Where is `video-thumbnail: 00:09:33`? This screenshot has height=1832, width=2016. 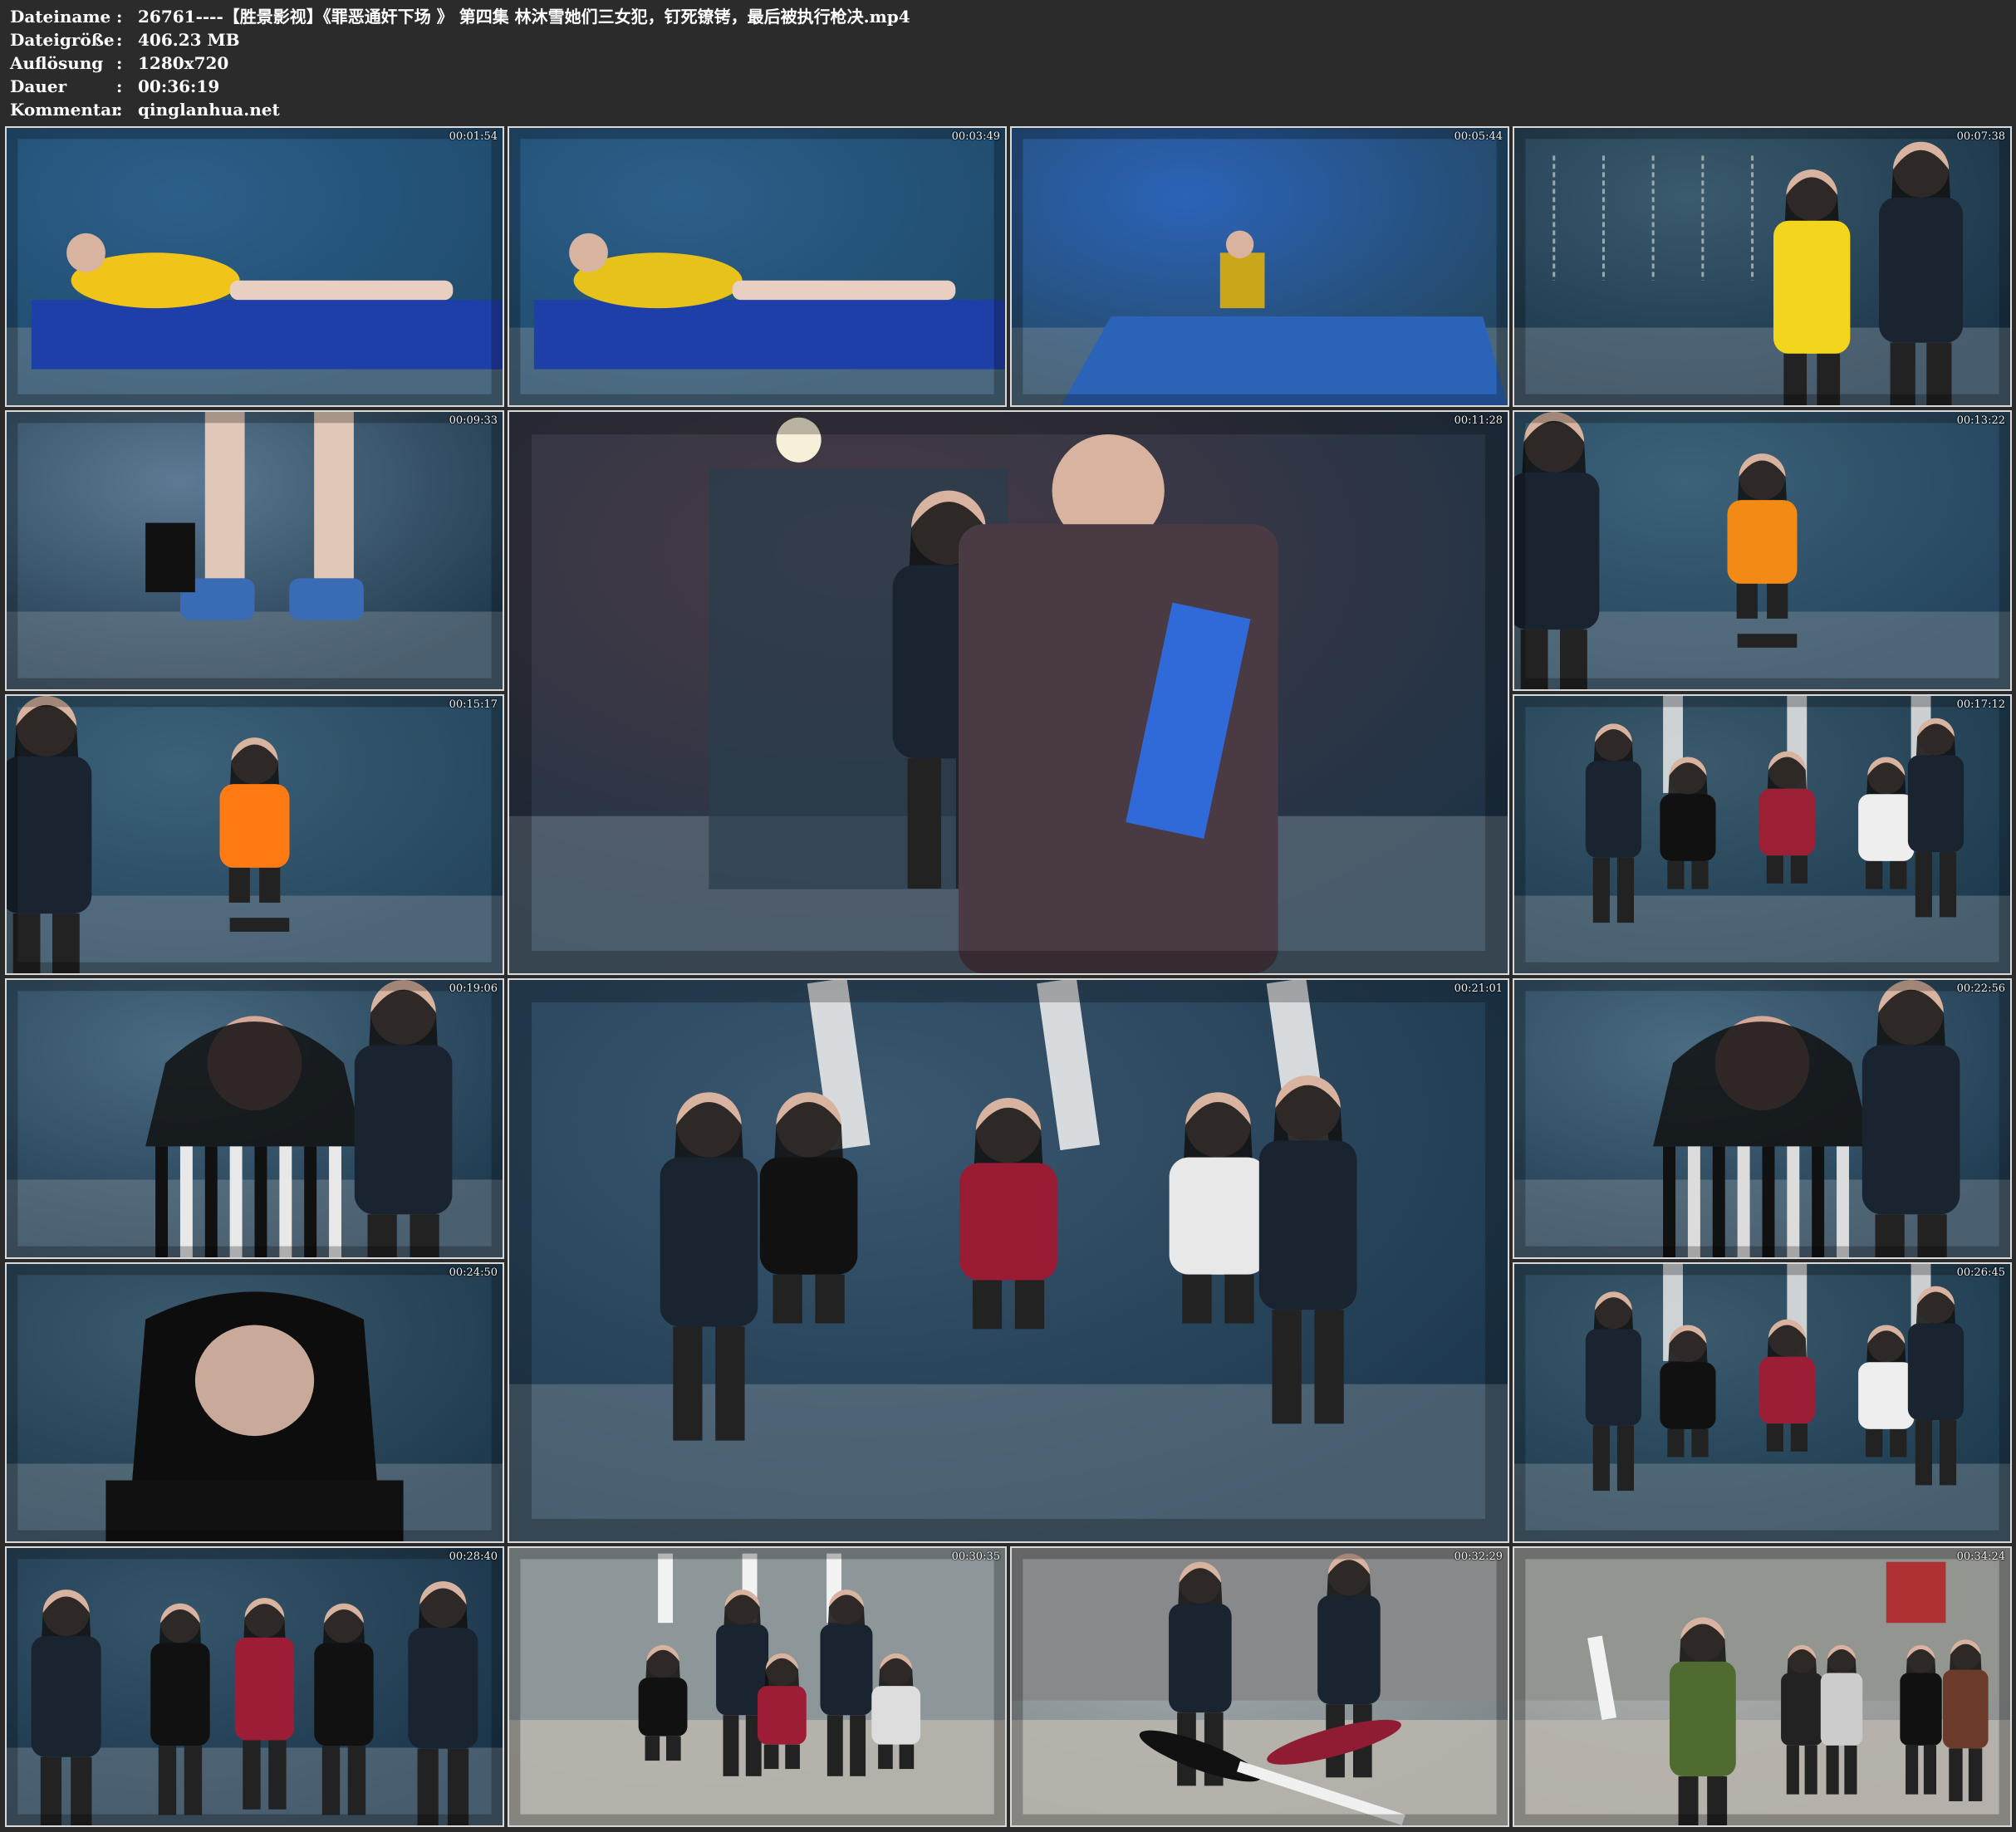 video-thumbnail: 00:09:33 is located at coordinates (255, 550).